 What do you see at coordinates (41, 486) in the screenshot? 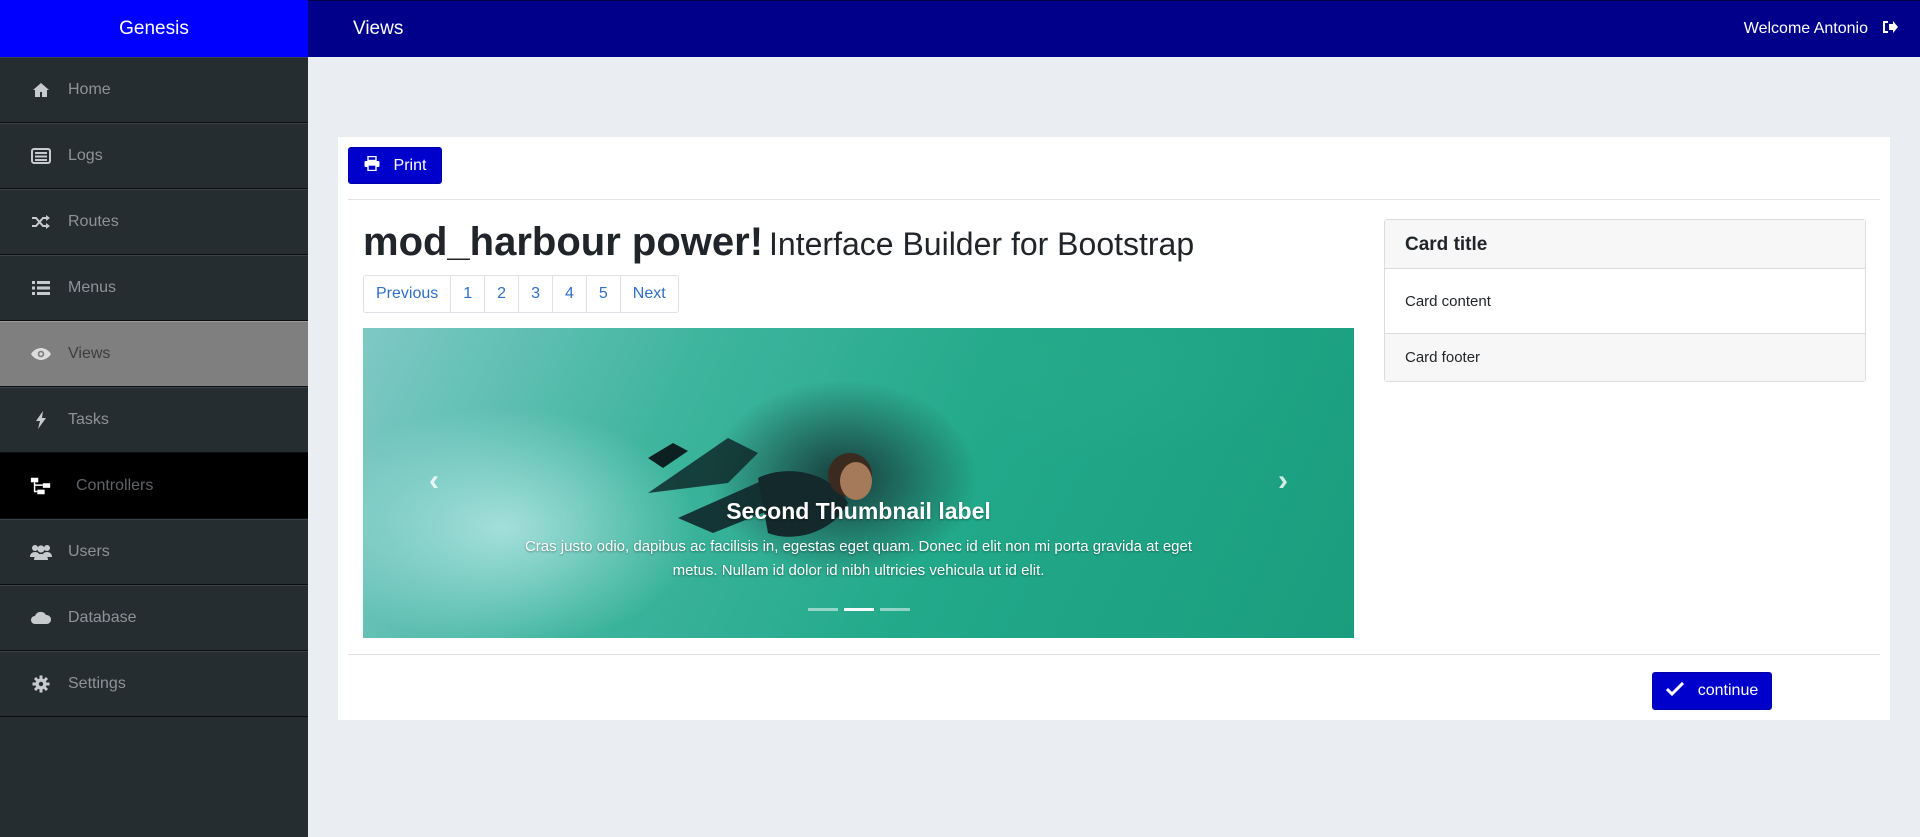
I see `sitemap-icon` at bounding box center [41, 486].